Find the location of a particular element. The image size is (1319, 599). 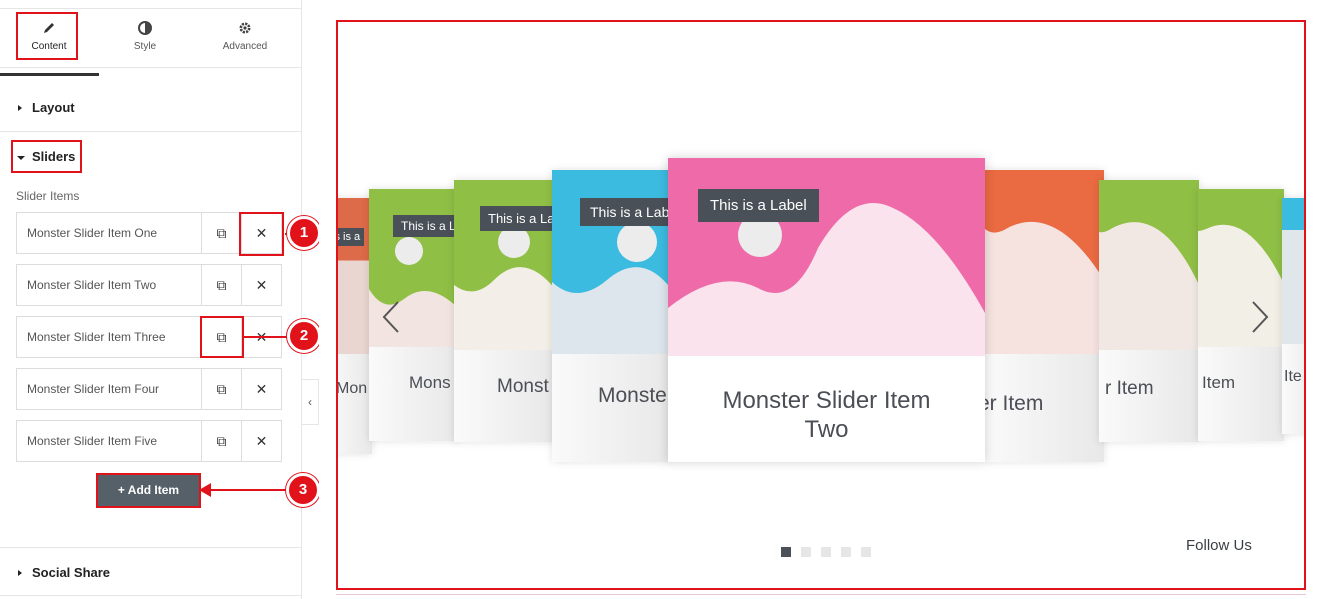

slide-title: er Item is located at coordinates (1014, 403).